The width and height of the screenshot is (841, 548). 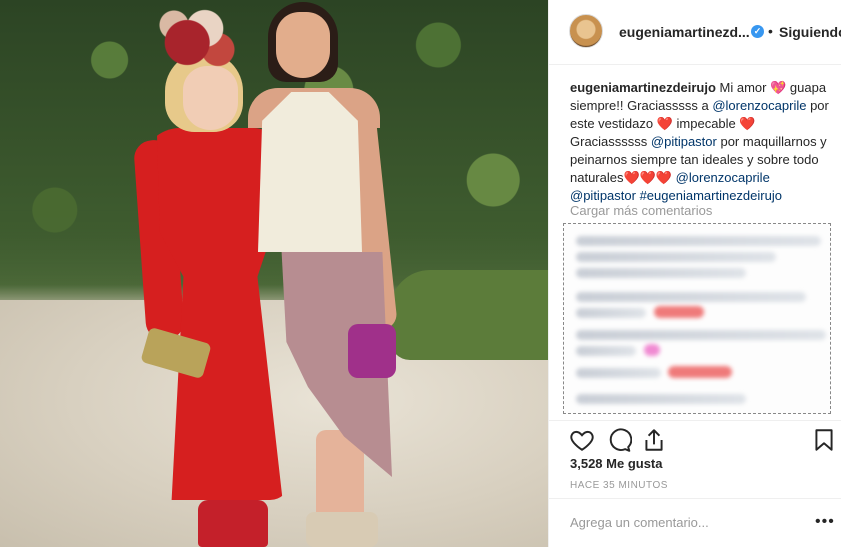 What do you see at coordinates (610, 141) in the screenshot?
I see `caption-text: Graciassssss` at bounding box center [610, 141].